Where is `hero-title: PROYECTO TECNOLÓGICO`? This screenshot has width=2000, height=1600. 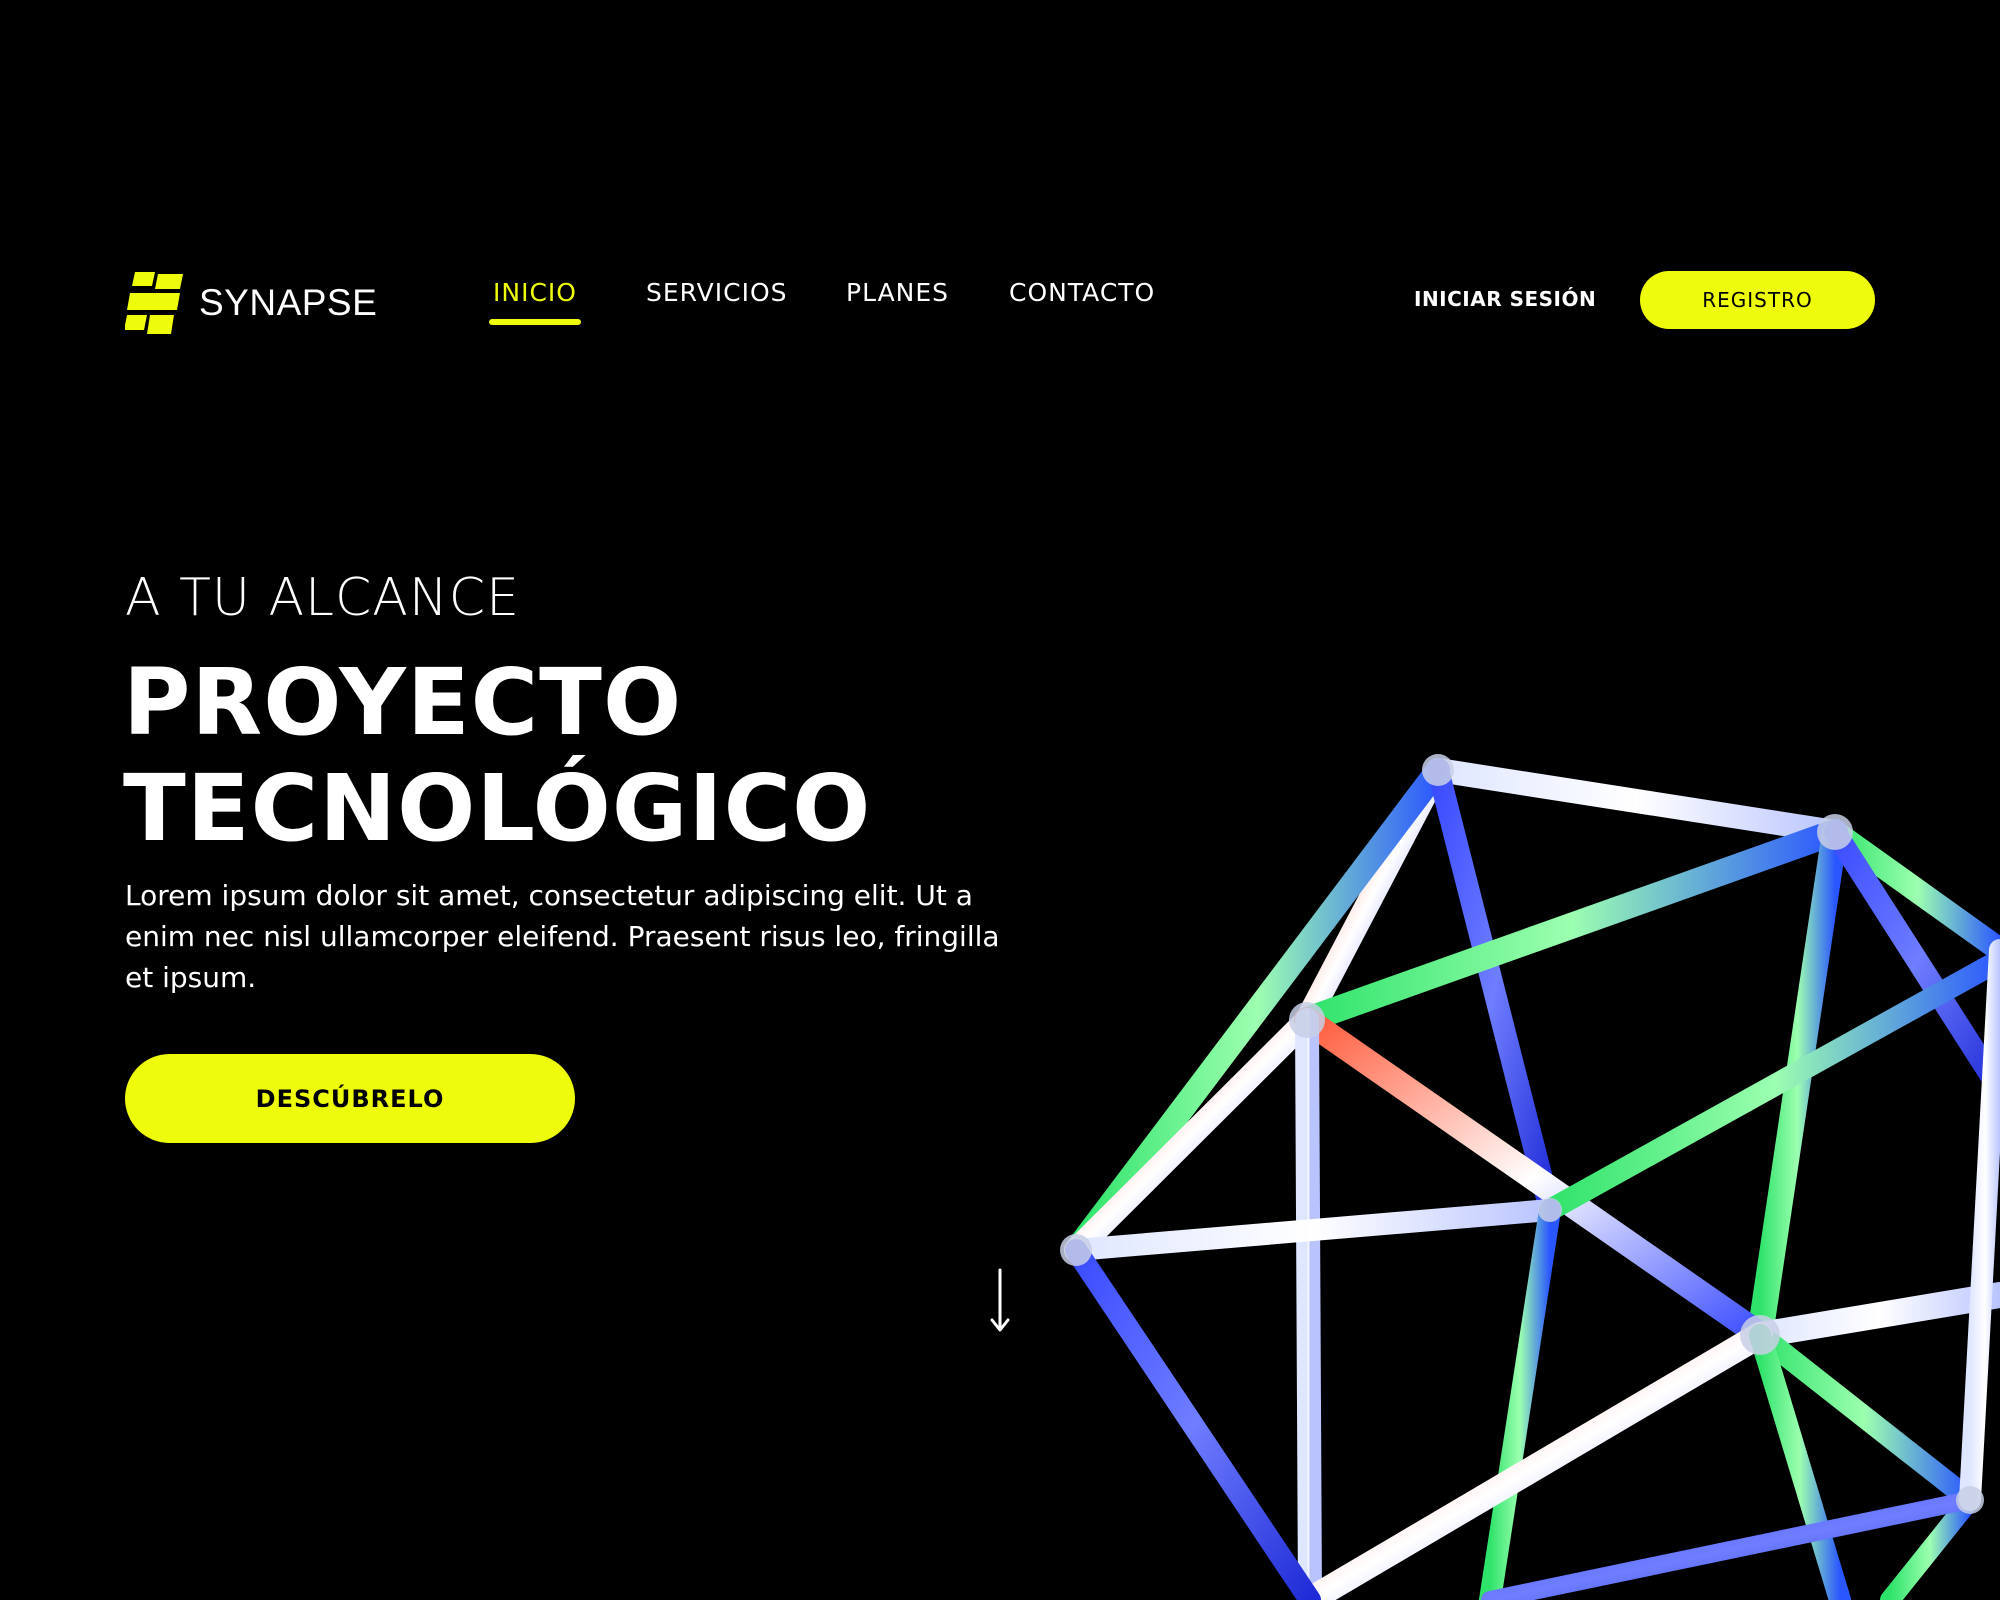 hero-title: PROYECTO TECNOLÓGICO is located at coordinates (497, 756).